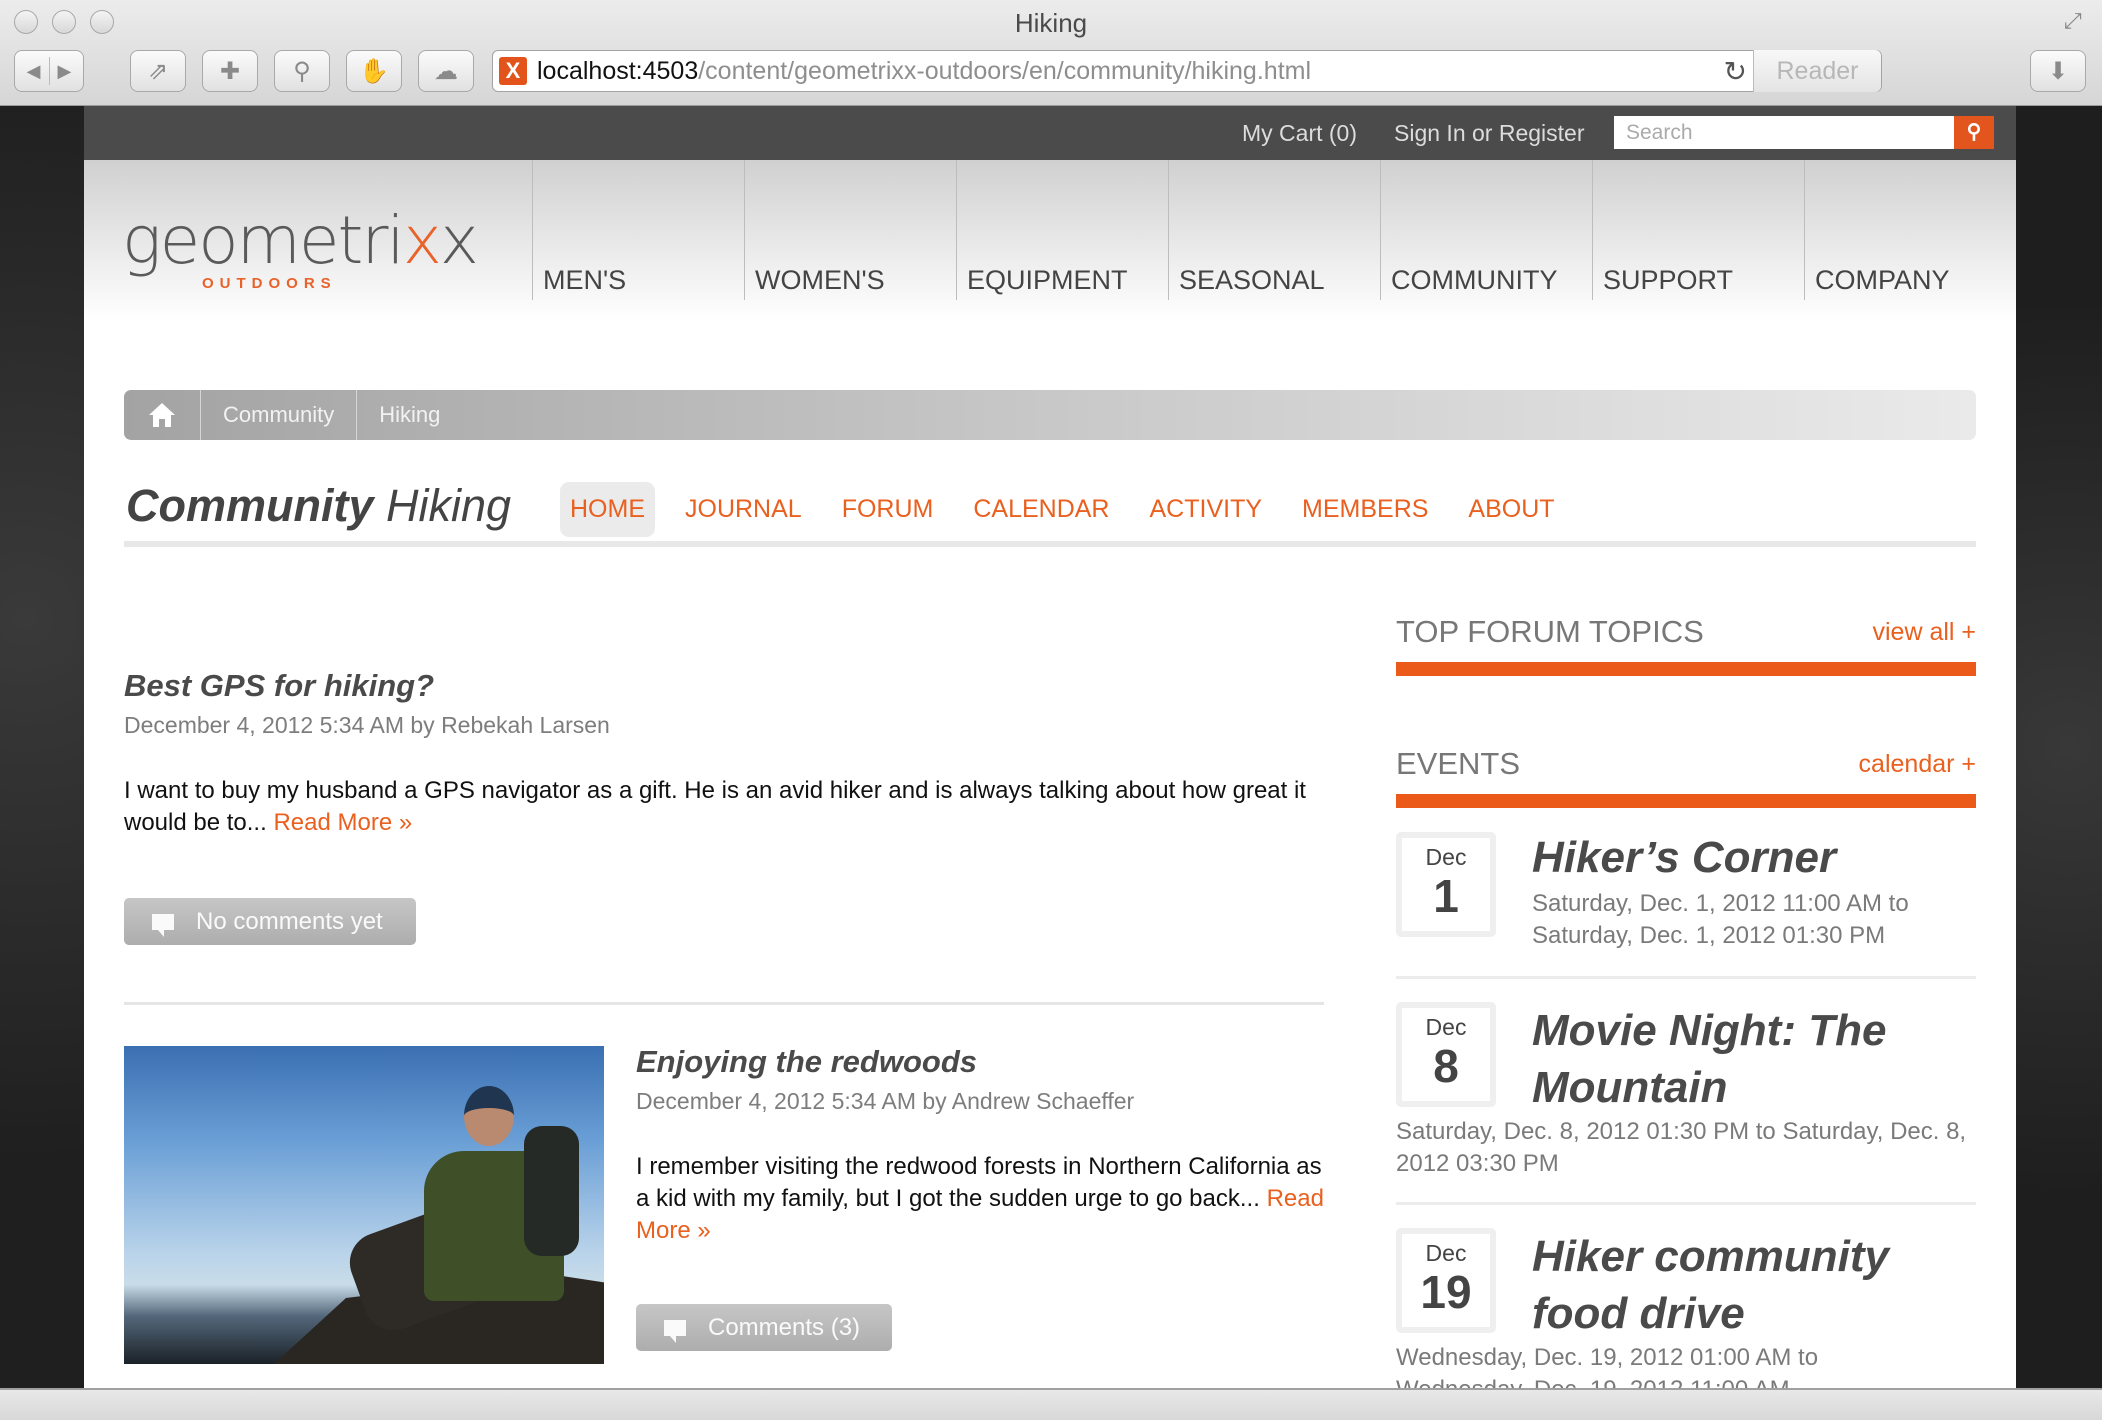  Describe the element at coordinates (1917, 764) in the screenshot. I see `calendar-link: calendar +` at that location.